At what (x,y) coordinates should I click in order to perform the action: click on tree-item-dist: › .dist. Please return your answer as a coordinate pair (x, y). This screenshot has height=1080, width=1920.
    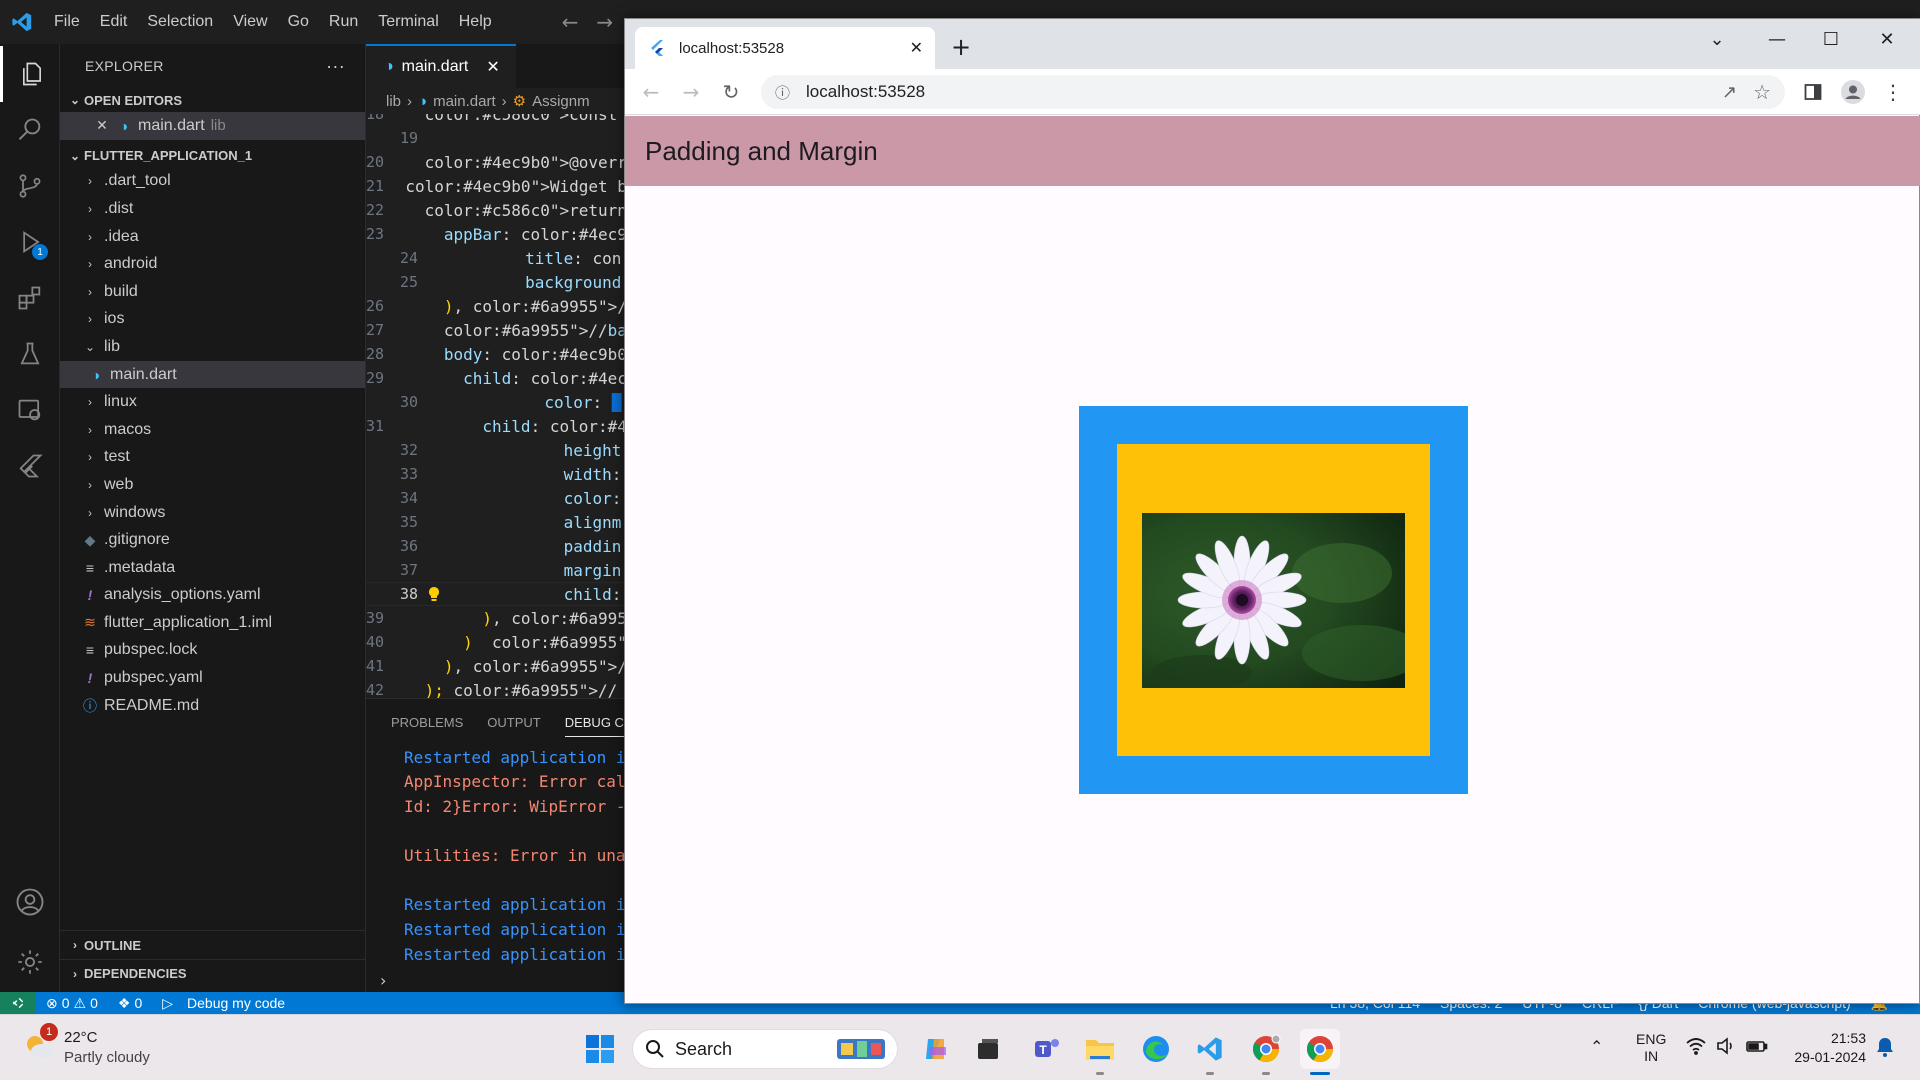
    Looking at the image, I should click on (212, 209).